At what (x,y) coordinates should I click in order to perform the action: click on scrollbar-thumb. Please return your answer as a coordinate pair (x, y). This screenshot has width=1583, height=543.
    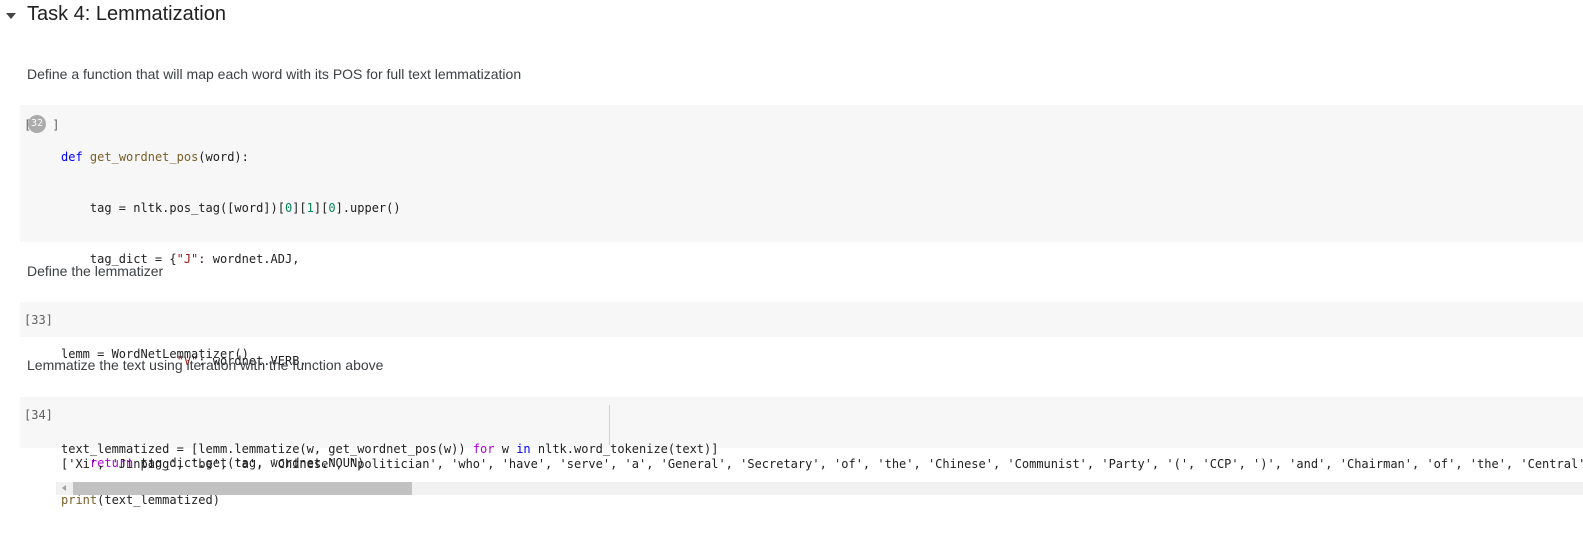
    Looking at the image, I should click on (242, 488).